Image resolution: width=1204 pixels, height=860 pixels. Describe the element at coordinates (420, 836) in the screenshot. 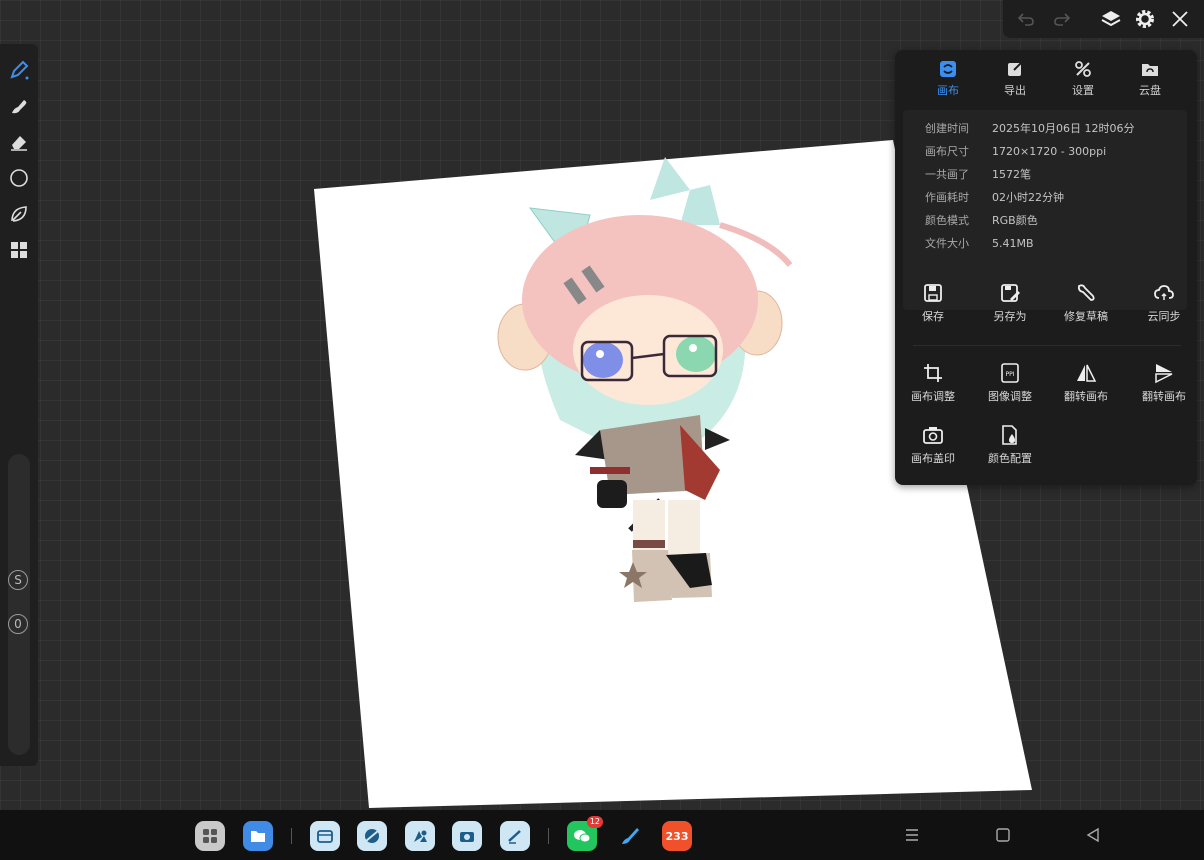

I see `gallery-icon` at that location.